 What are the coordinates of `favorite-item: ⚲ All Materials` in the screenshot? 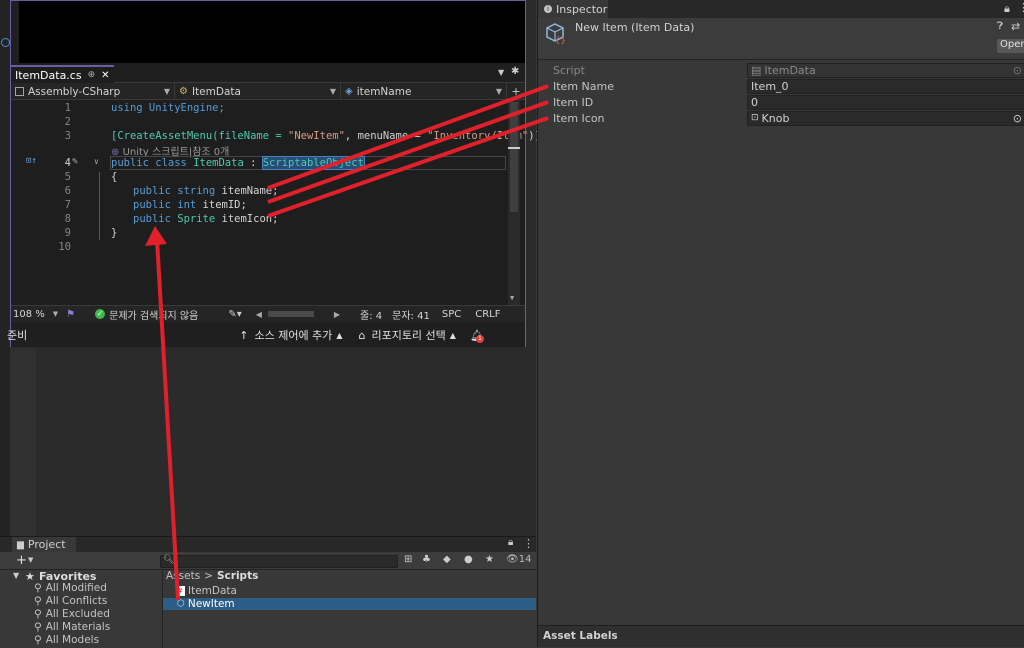 It's located at (72, 627).